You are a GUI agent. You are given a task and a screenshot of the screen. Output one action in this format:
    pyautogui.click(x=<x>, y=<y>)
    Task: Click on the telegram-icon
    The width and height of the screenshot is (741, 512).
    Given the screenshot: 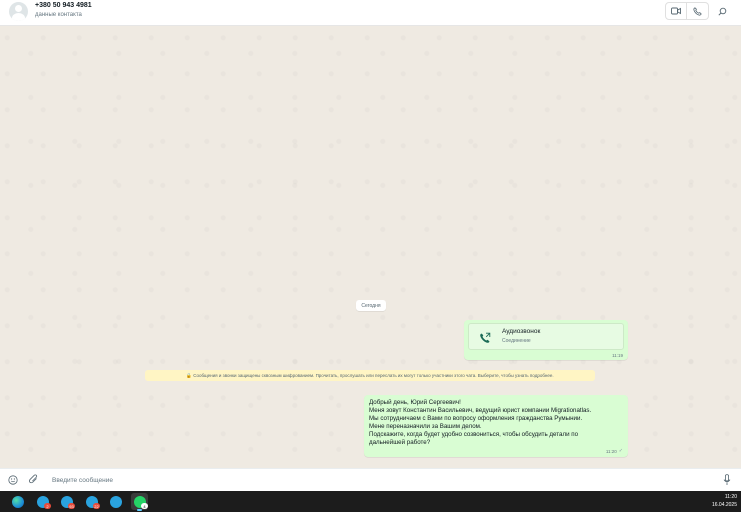 What is the action you would take?
    pyautogui.click(x=115, y=501)
    